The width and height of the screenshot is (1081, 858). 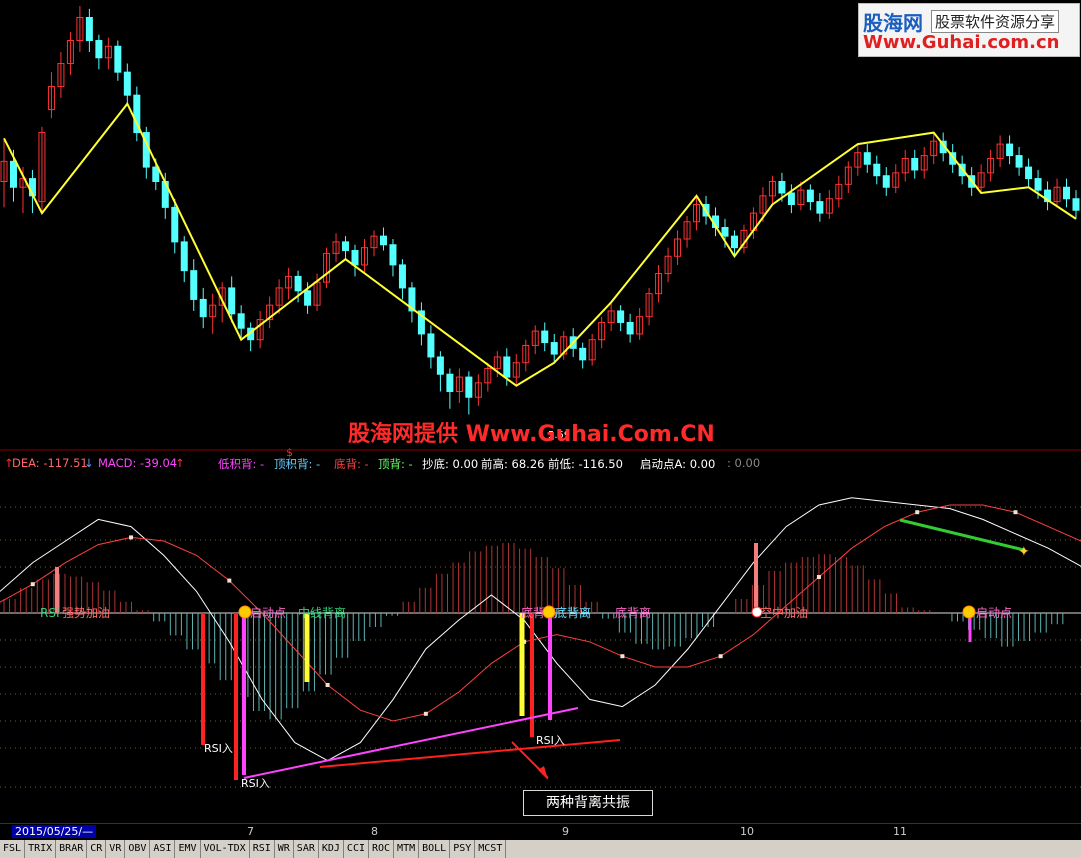 What do you see at coordinates (588, 803) in the screenshot?
I see `resonance-note-box: 两种背离共振` at bounding box center [588, 803].